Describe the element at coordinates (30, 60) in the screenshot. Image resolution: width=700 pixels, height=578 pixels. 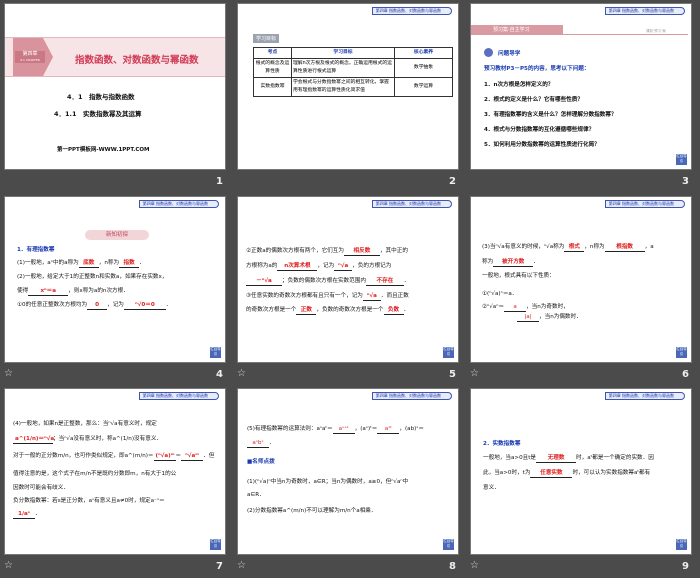
I see `text-fragment: 4.1 CHAPTER` at that location.